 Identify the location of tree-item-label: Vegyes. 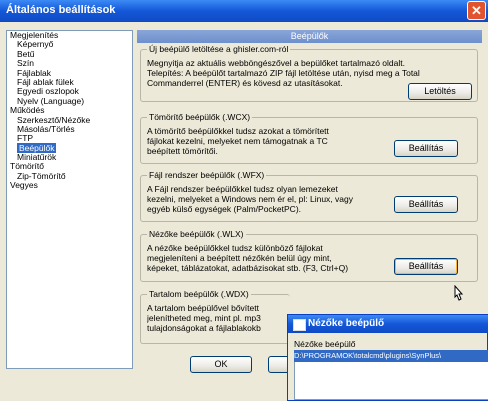
(24, 185).